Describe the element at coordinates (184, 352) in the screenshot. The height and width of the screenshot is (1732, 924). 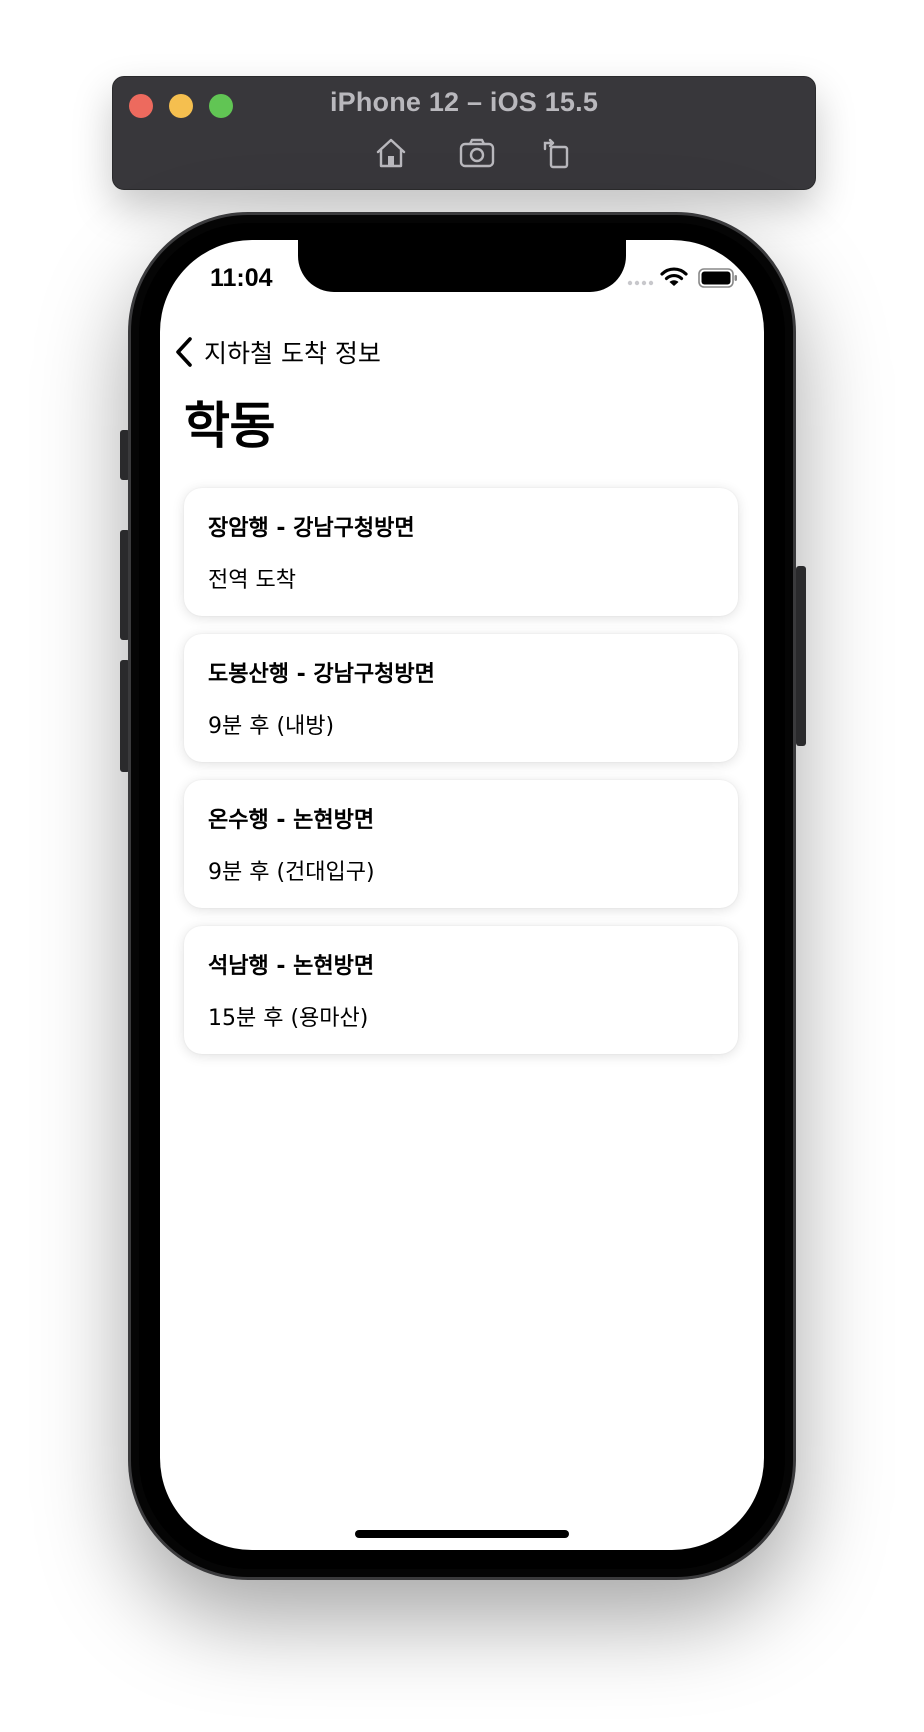
I see `chevron-left-icon` at that location.